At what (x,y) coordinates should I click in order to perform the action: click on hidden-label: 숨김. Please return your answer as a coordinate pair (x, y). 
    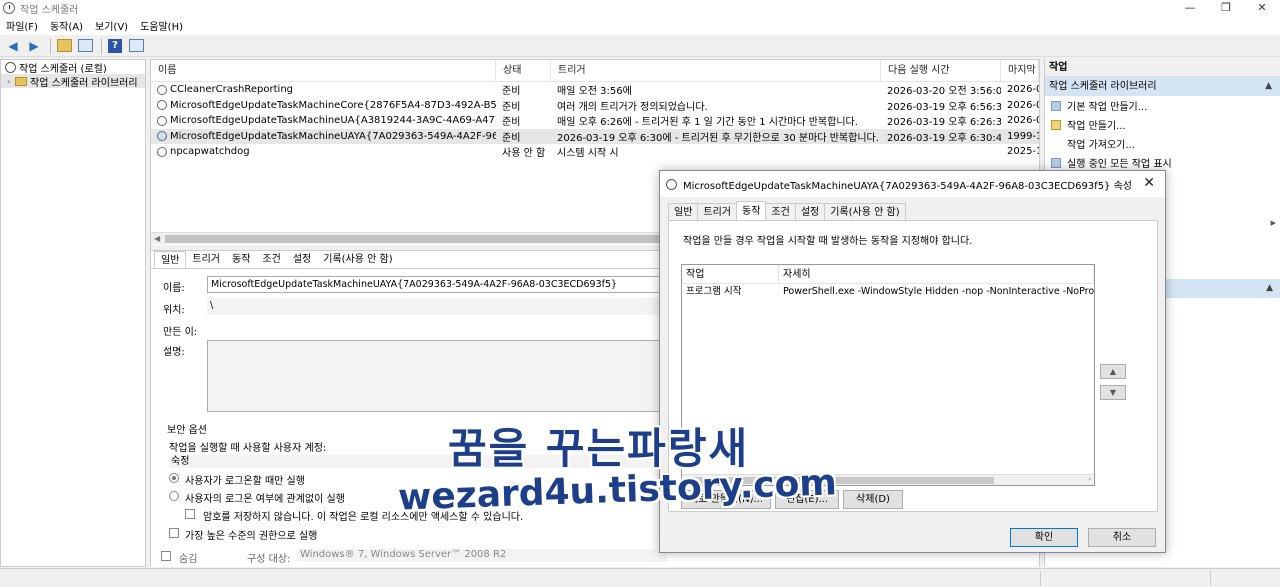
    Looking at the image, I should click on (188, 559).